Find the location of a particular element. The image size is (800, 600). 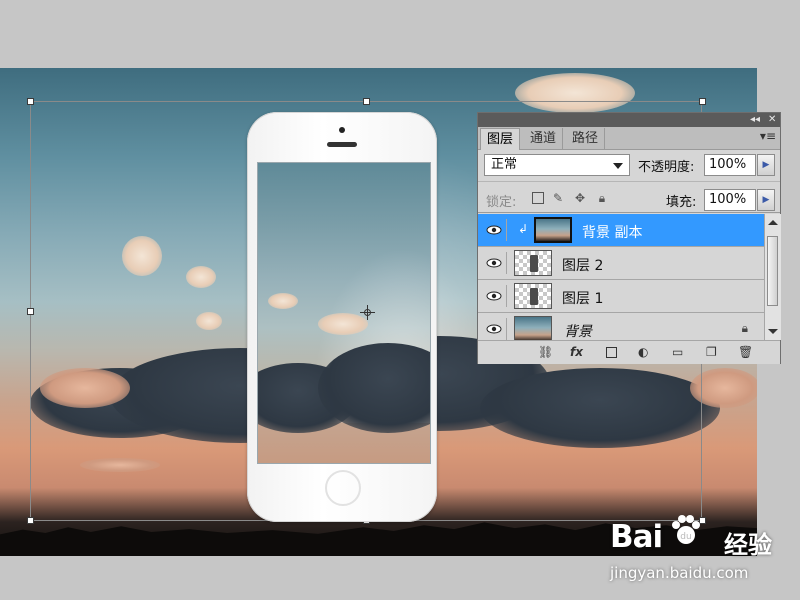

baidu-jingyan-watermark: Bai du 经验 jingyan.baidu.com is located at coordinates (700, 553).